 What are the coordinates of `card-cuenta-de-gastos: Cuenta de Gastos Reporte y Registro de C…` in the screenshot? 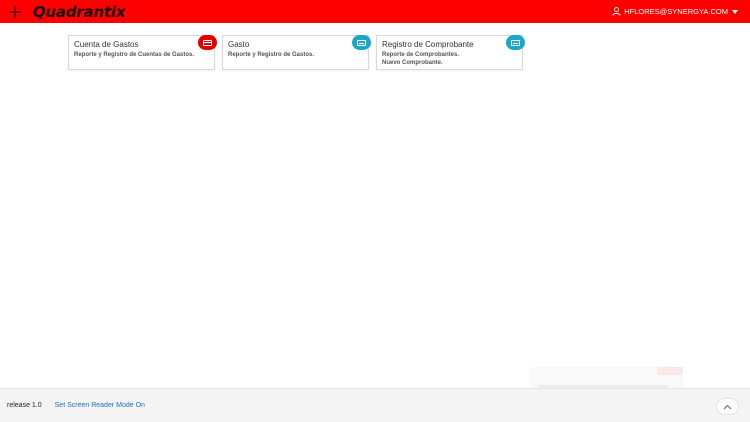 It's located at (142, 52).